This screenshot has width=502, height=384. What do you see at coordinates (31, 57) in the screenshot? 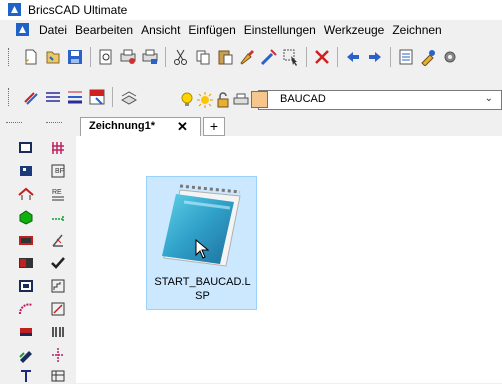
I see `new-document-icon` at bounding box center [31, 57].